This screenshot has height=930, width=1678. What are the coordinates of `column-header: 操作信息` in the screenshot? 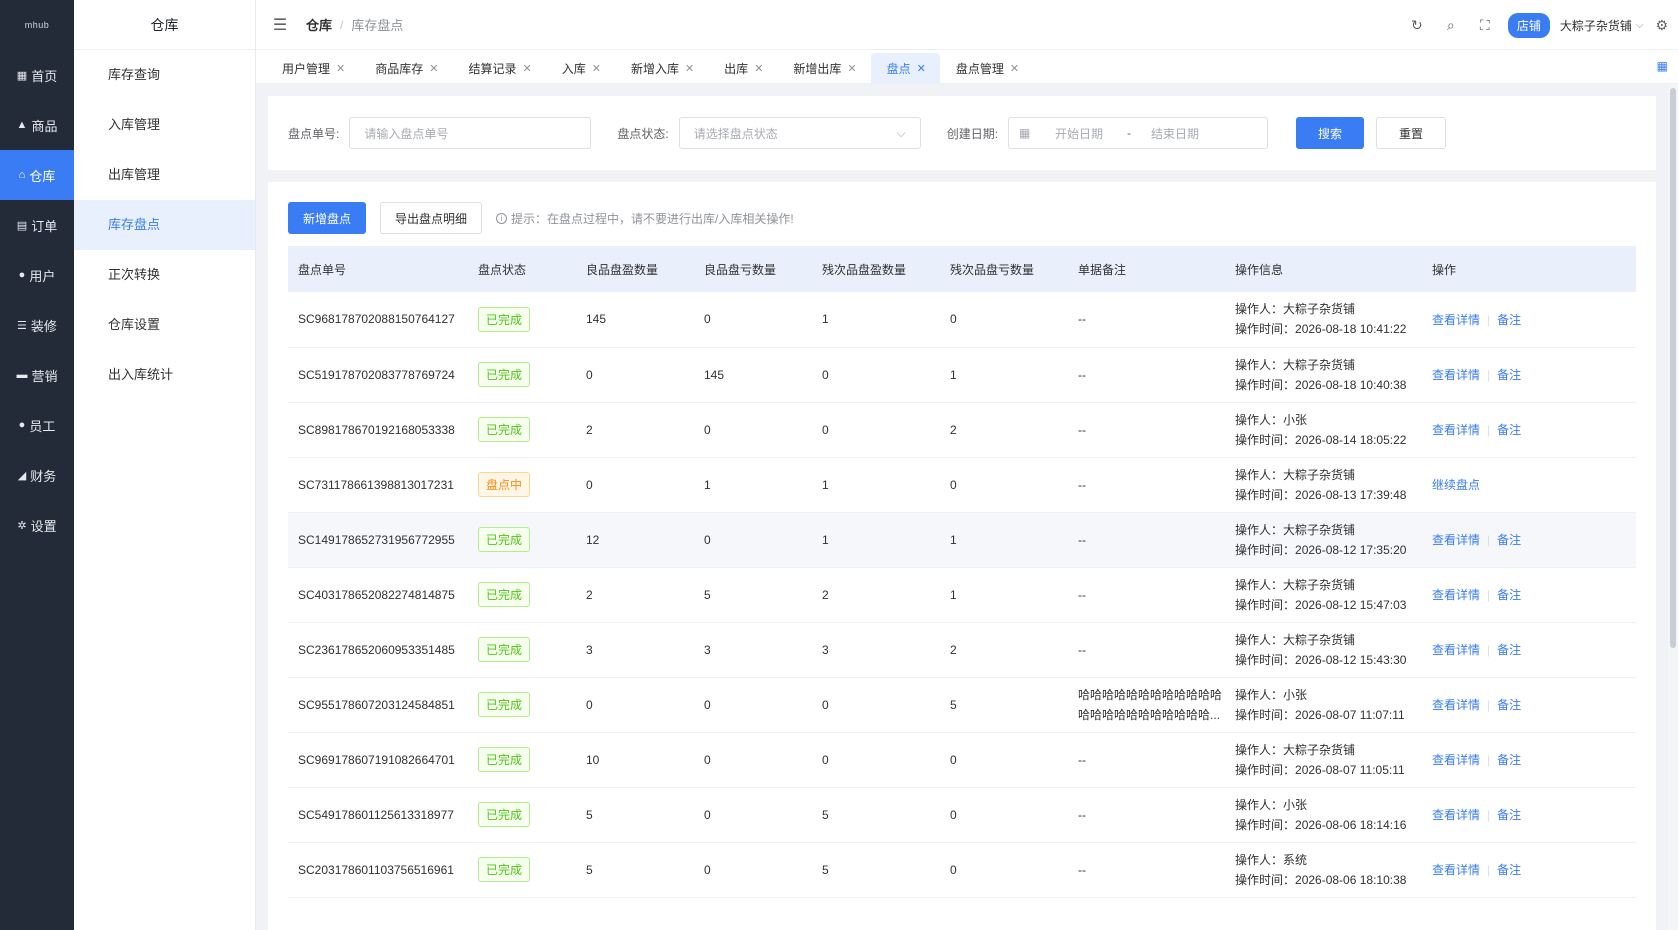 It's located at (1323, 269).